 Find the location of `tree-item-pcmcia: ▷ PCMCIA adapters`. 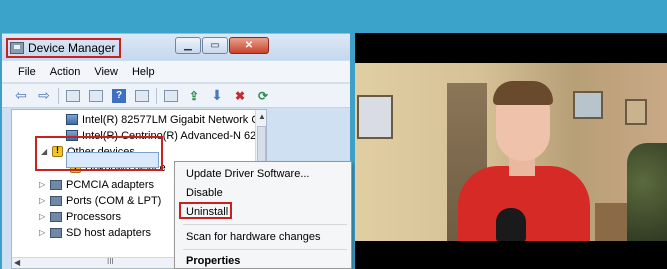

tree-item-pcmcia: ▷ PCMCIA adapters is located at coordinates (96, 184).